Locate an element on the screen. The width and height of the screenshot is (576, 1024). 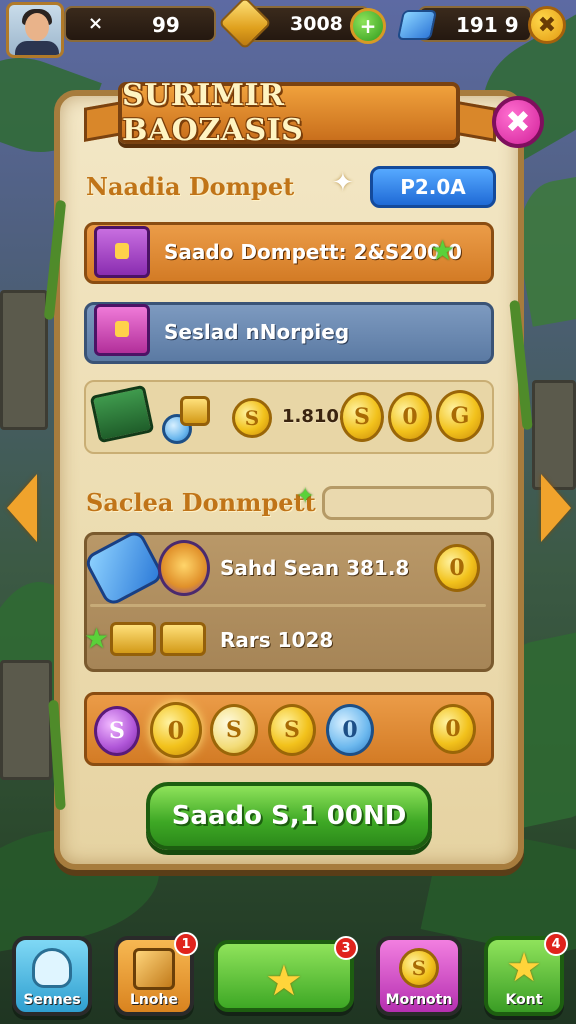
top-hud: × 99 3008 + 191 9 ✖ is located at coordinates (288, 29).